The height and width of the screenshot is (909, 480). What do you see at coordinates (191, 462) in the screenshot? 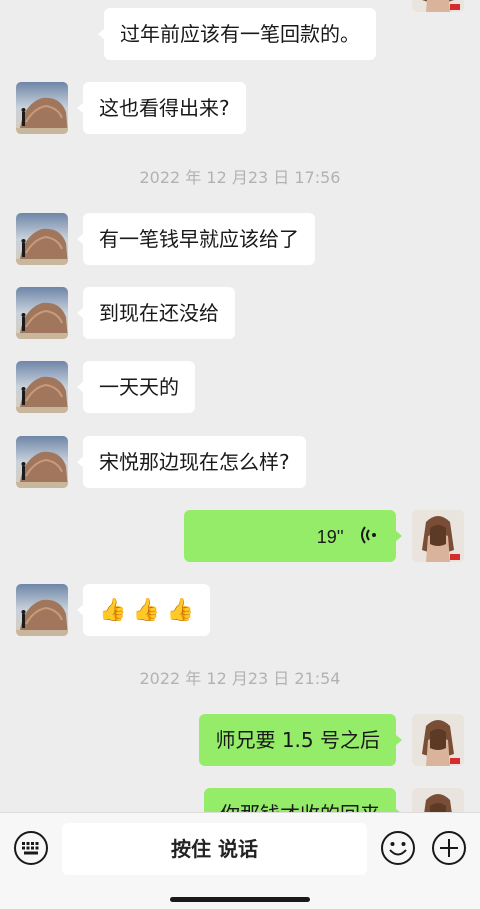
I see `message-bubble: 宋悦那边现在怎么样?` at bounding box center [191, 462].